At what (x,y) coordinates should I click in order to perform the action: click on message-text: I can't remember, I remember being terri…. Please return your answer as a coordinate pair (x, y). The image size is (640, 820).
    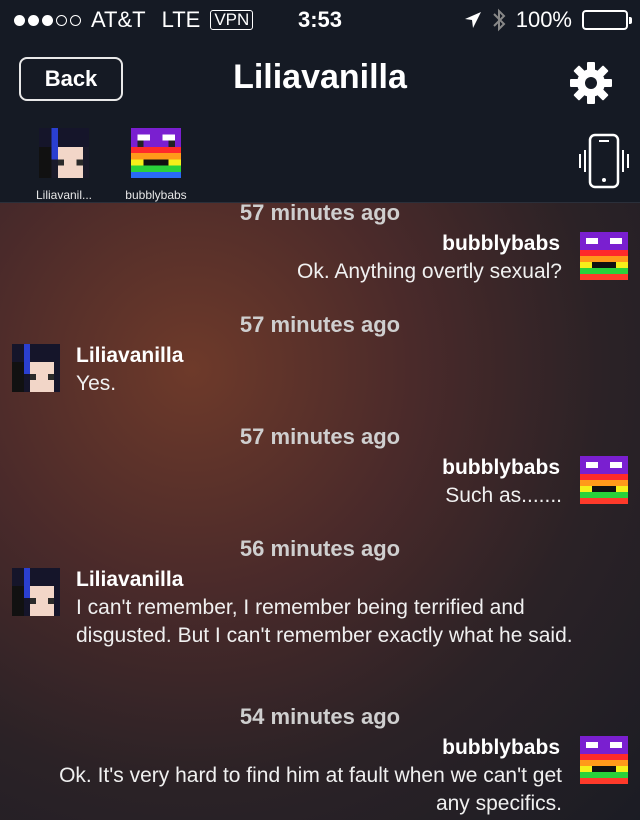
    Looking at the image, I should click on (324, 621).